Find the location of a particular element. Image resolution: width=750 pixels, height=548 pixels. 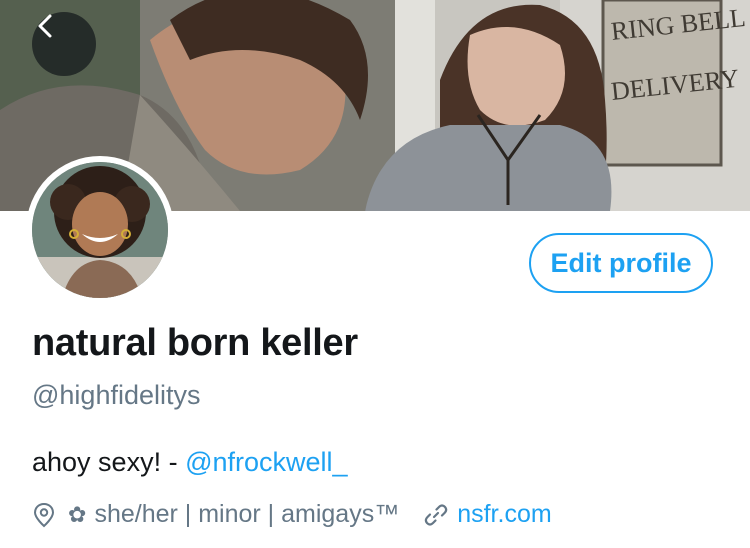

avatar-illustration is located at coordinates (100, 230).